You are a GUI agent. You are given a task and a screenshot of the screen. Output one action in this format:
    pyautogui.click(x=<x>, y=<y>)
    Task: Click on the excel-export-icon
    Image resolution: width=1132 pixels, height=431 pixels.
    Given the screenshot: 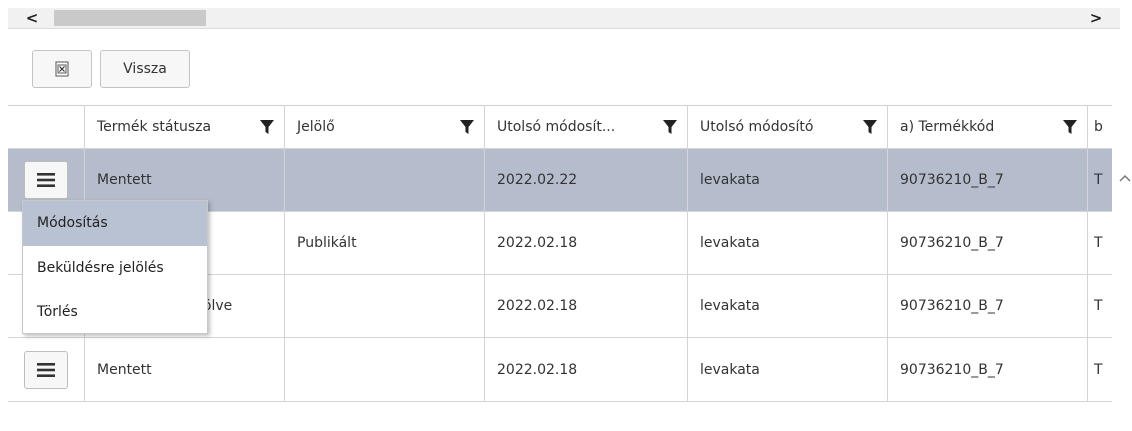 What is the action you would take?
    pyautogui.click(x=62, y=69)
    